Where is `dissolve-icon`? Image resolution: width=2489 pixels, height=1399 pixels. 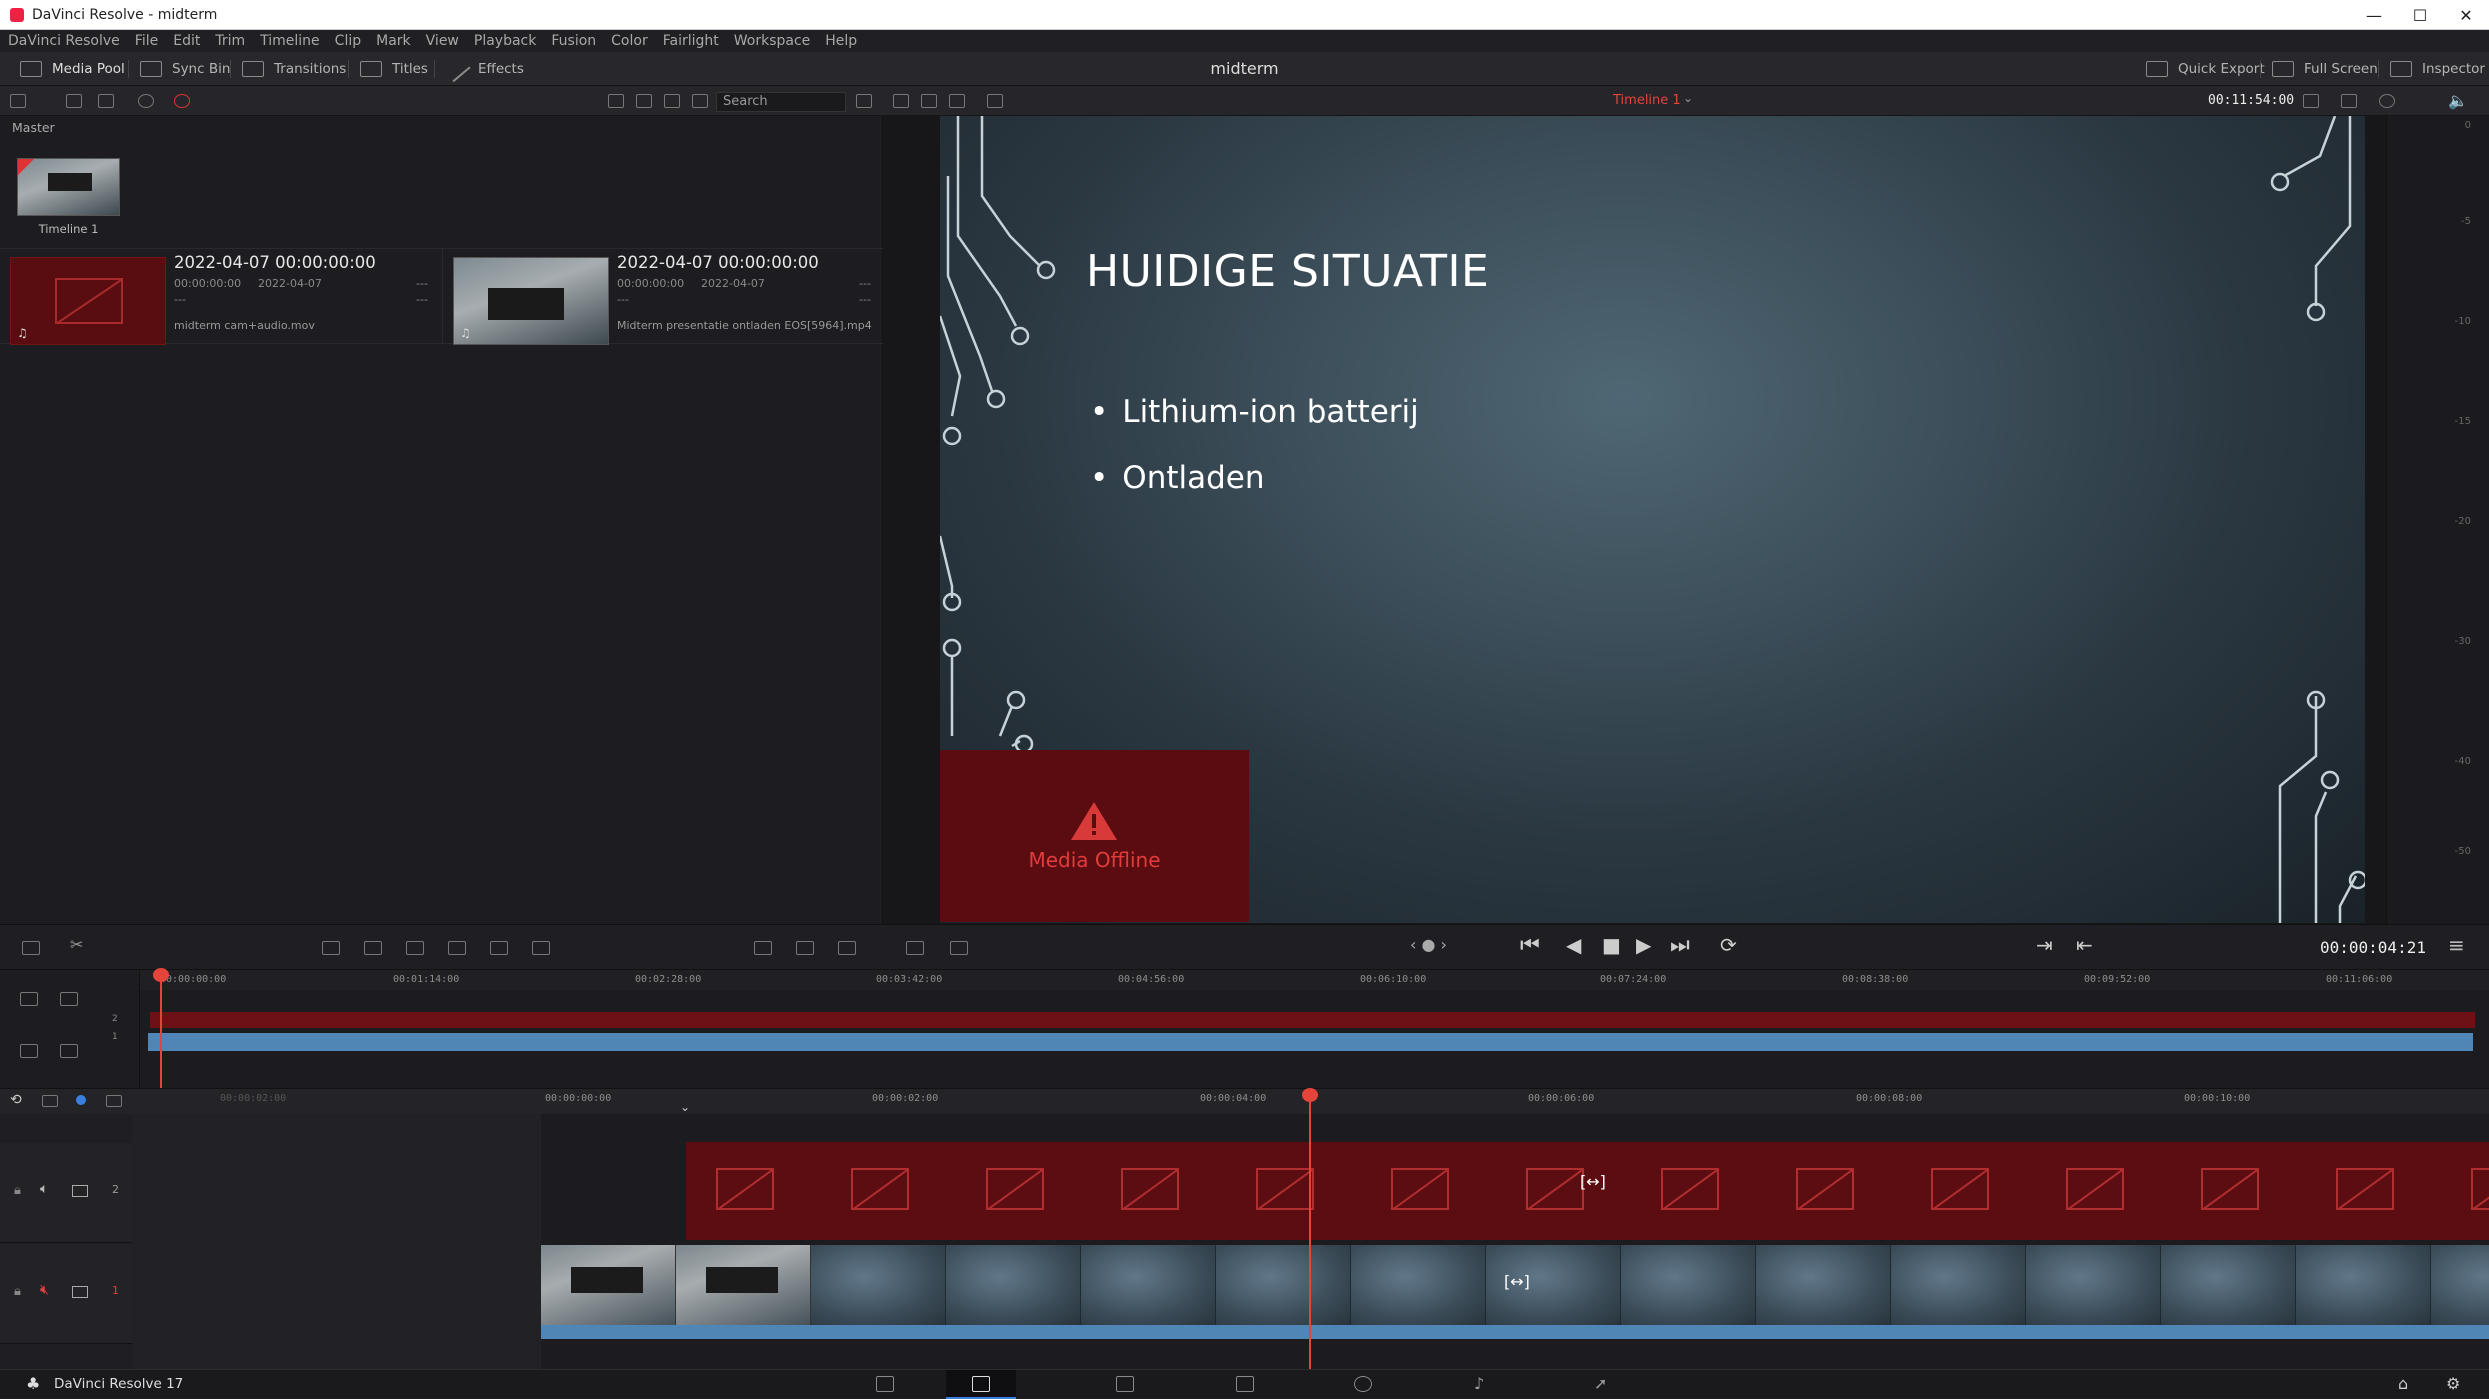
dissolve-icon is located at coordinates (805, 948).